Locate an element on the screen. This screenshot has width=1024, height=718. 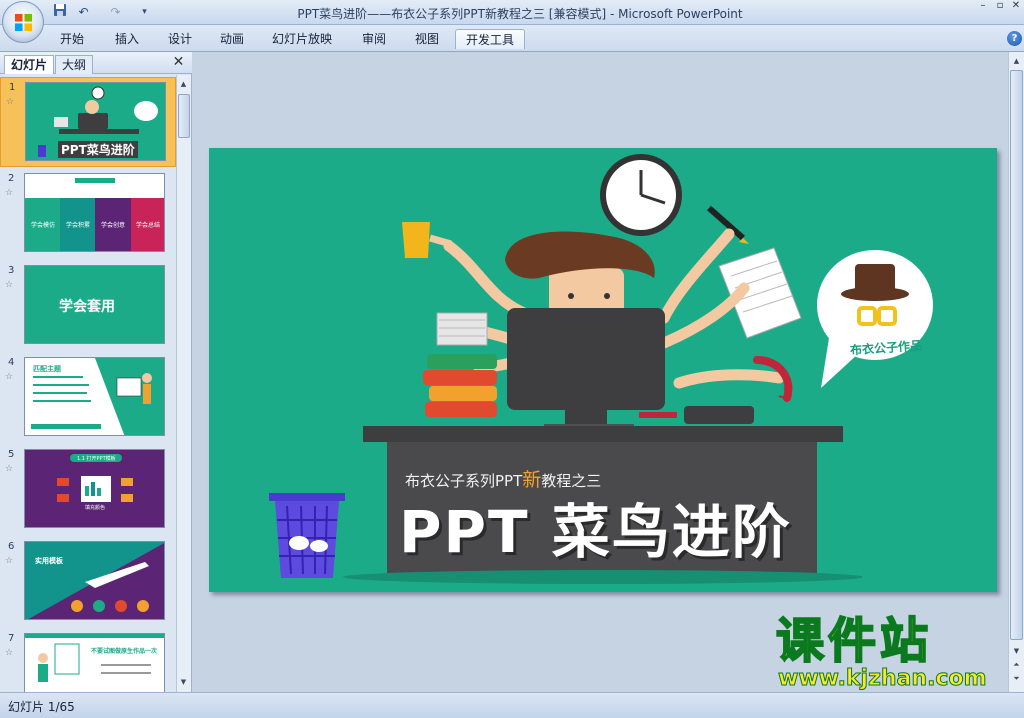
thumbnail-image: PPT菜鸟进阶 is located at coordinates (95, 121).